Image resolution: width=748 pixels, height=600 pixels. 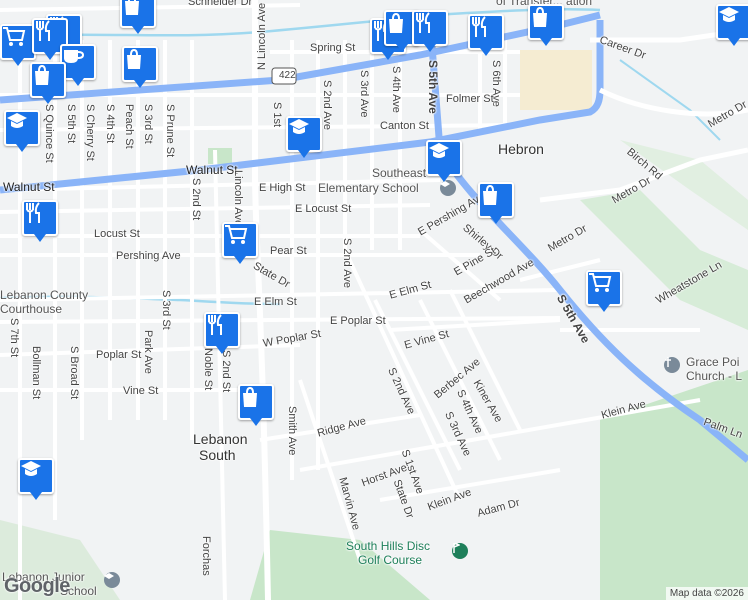 I want to click on poi-label-school: Southeast, so click(x=399, y=173).